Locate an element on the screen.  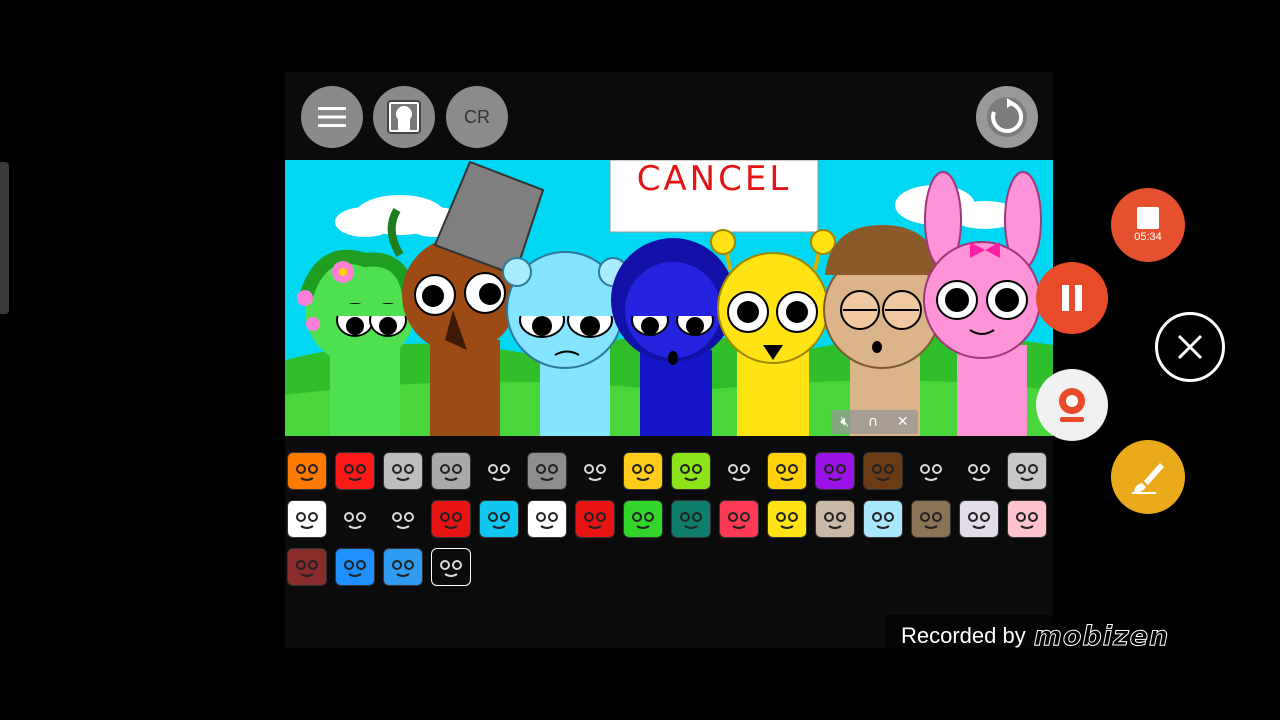
palette-slot-silver-ufo is located at coordinates (403, 471).